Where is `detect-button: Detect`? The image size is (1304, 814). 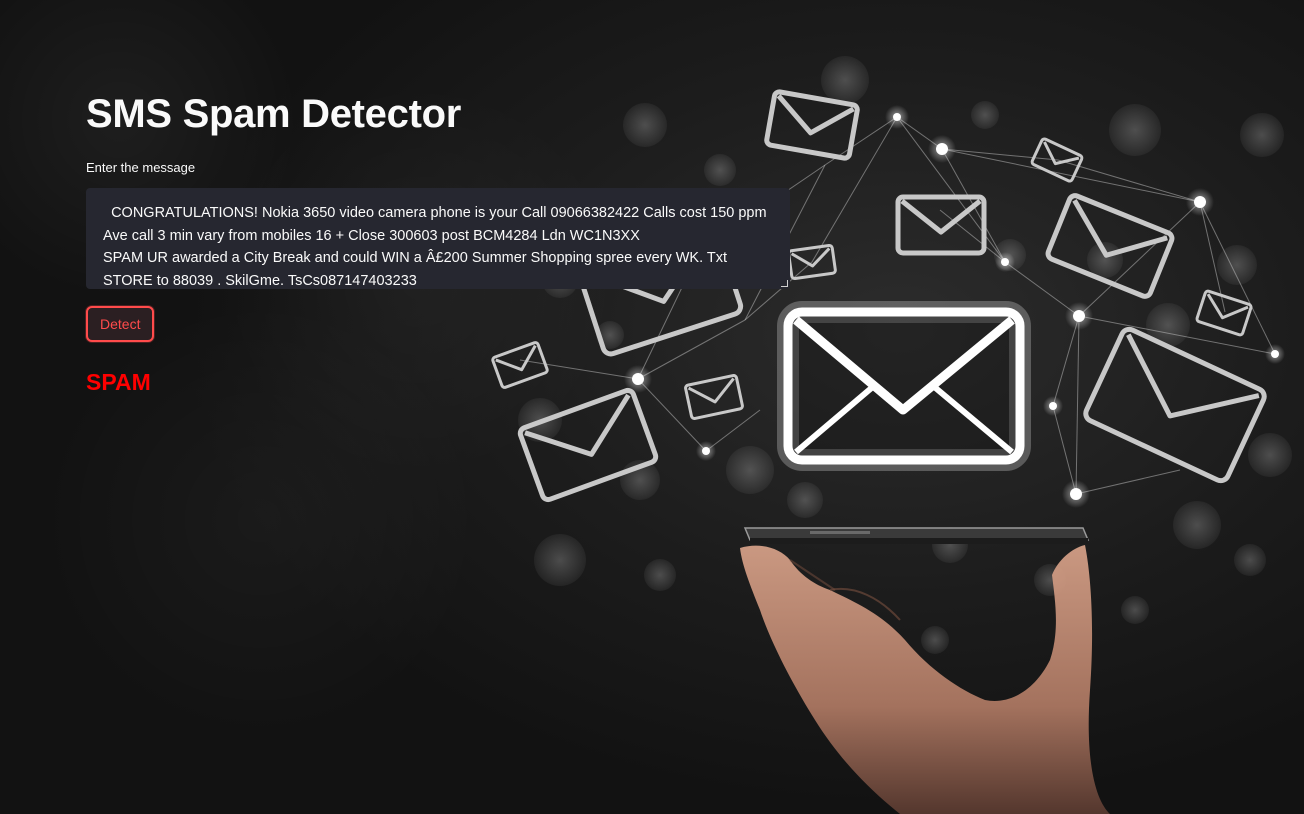
detect-button: Detect is located at coordinates (120, 324).